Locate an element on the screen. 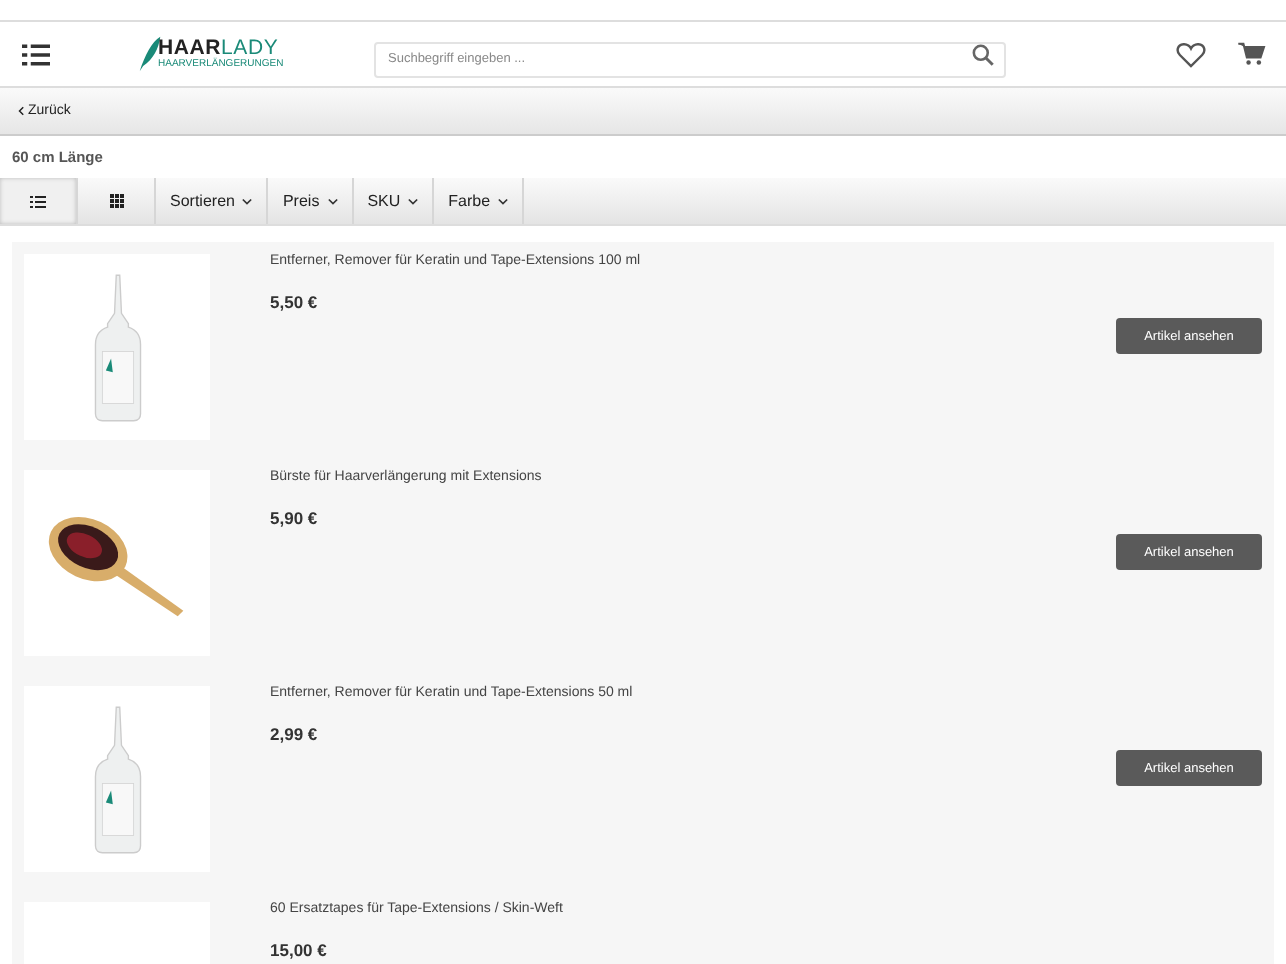 The image size is (1286, 964). feather-icon is located at coordinates (150, 54).